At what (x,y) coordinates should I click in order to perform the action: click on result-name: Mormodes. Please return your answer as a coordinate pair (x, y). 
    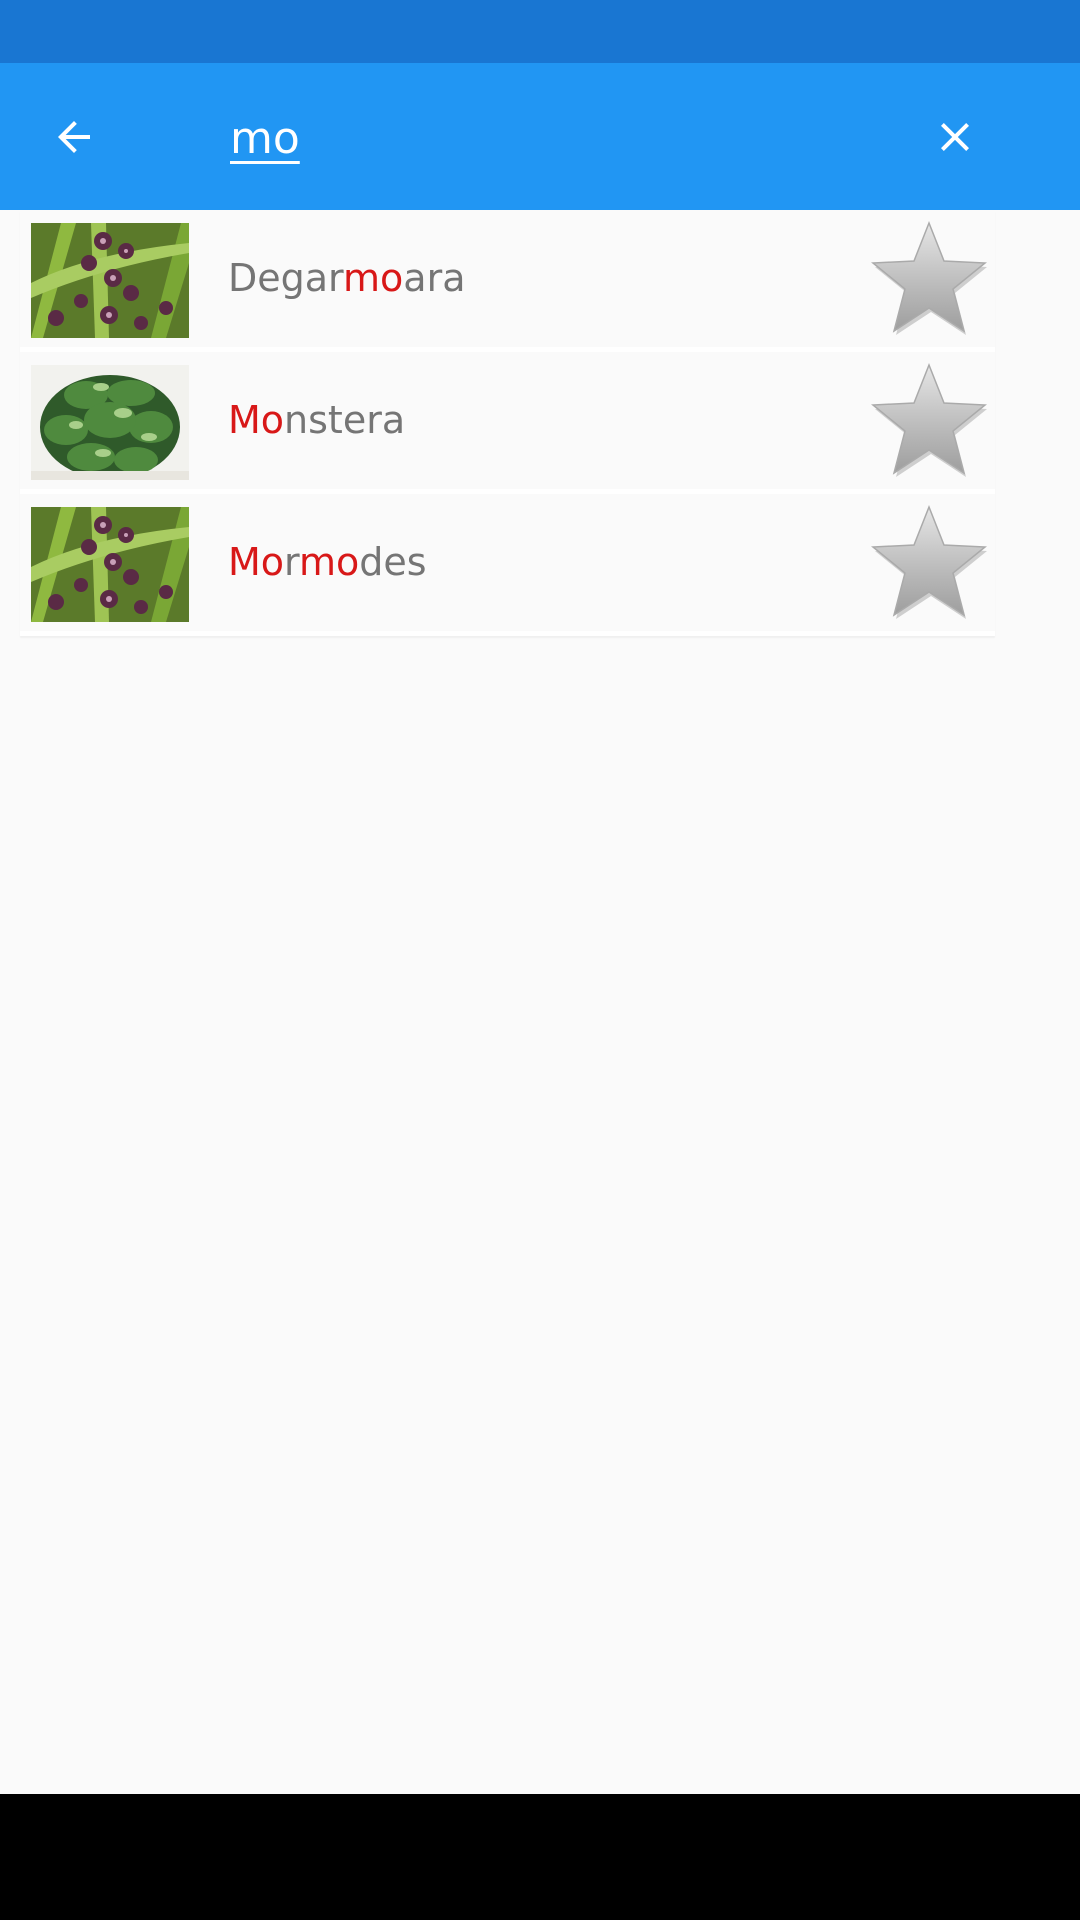
    Looking at the image, I should click on (327, 562).